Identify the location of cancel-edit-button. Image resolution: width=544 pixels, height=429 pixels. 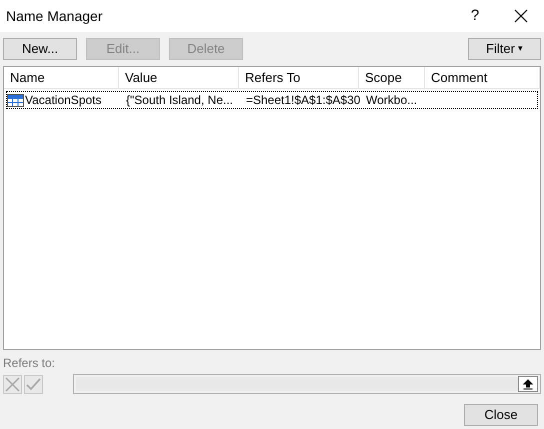
(12, 384).